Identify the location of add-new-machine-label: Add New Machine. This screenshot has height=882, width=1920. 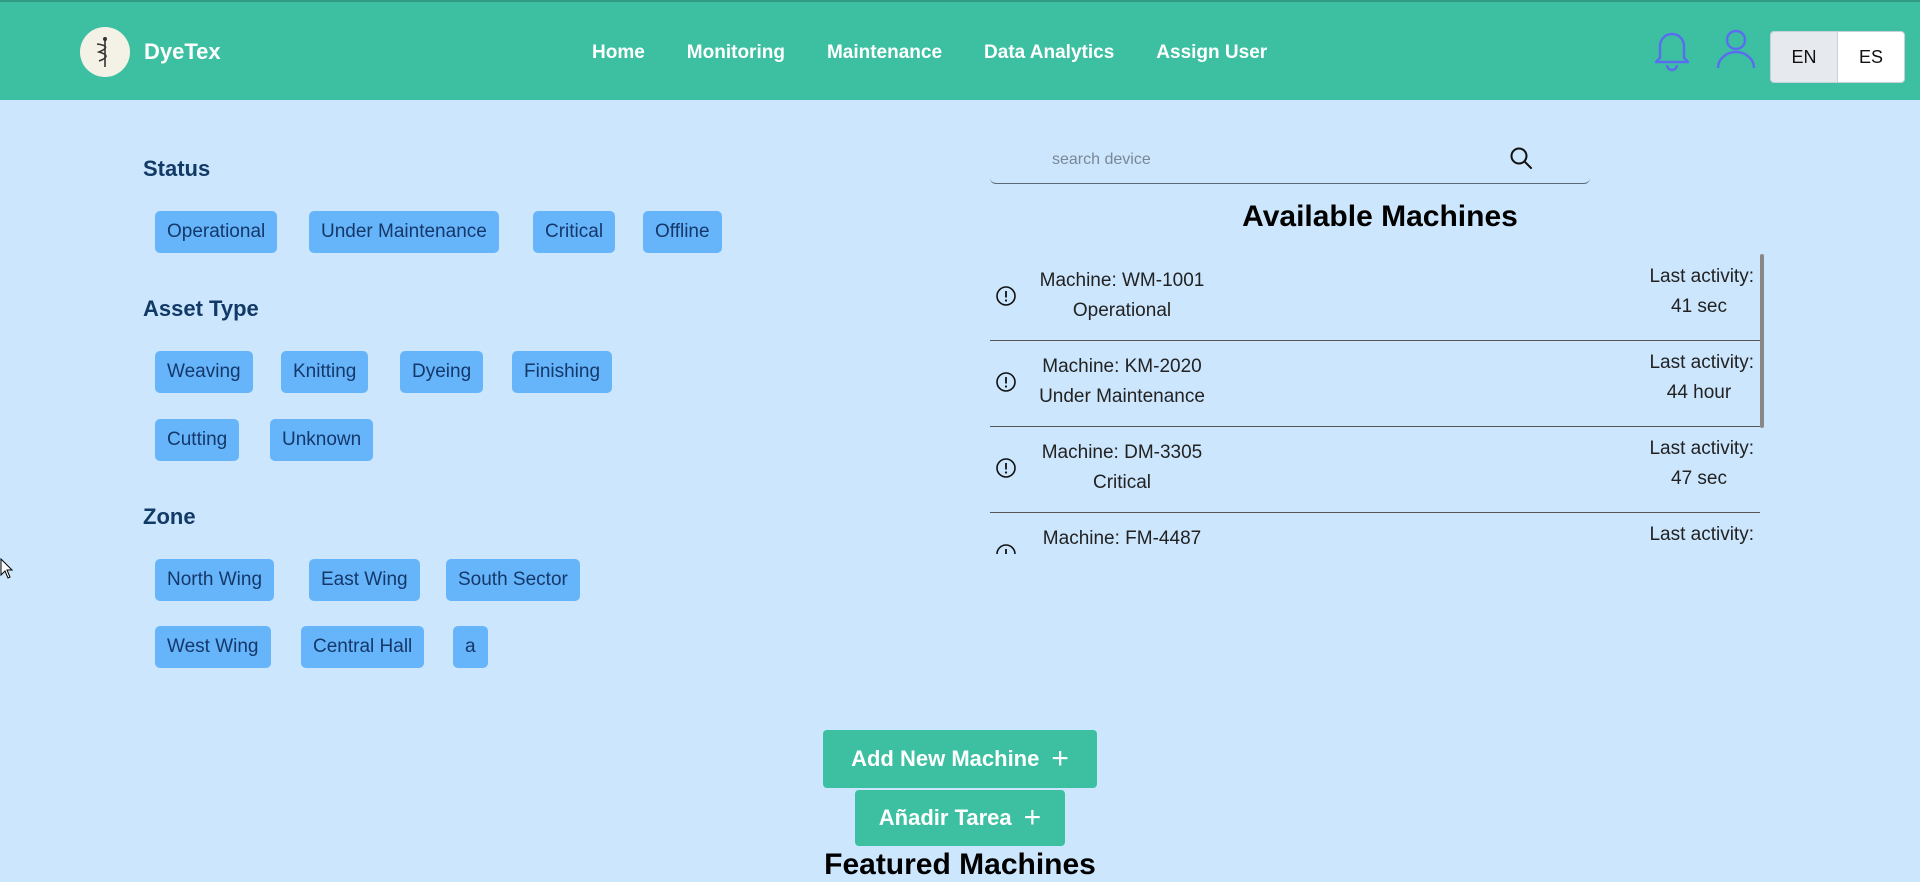
(945, 758).